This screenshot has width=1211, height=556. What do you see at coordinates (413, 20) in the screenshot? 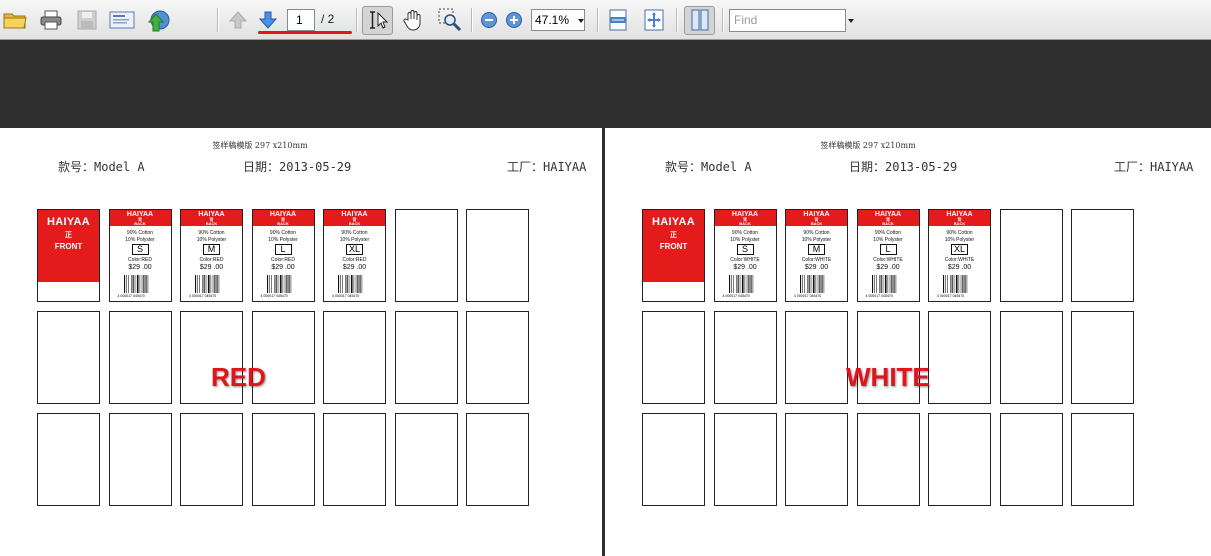
I see `hand-tool-icon` at bounding box center [413, 20].